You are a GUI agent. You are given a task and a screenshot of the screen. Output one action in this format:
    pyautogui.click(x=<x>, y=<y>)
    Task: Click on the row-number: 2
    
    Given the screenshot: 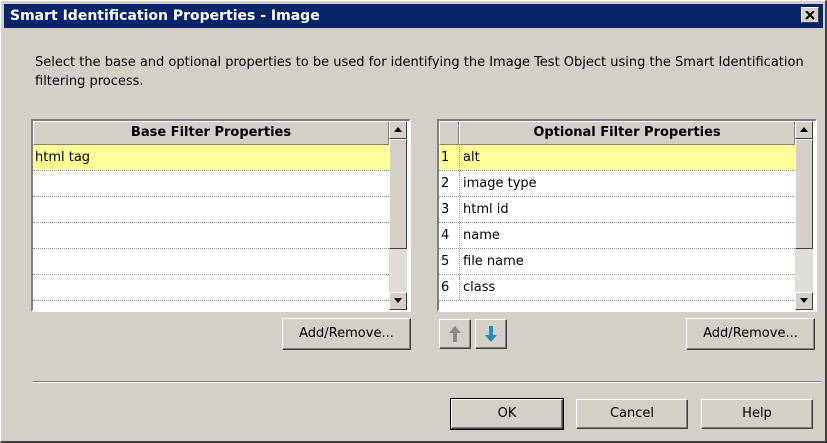 What is the action you would take?
    pyautogui.click(x=445, y=183)
    